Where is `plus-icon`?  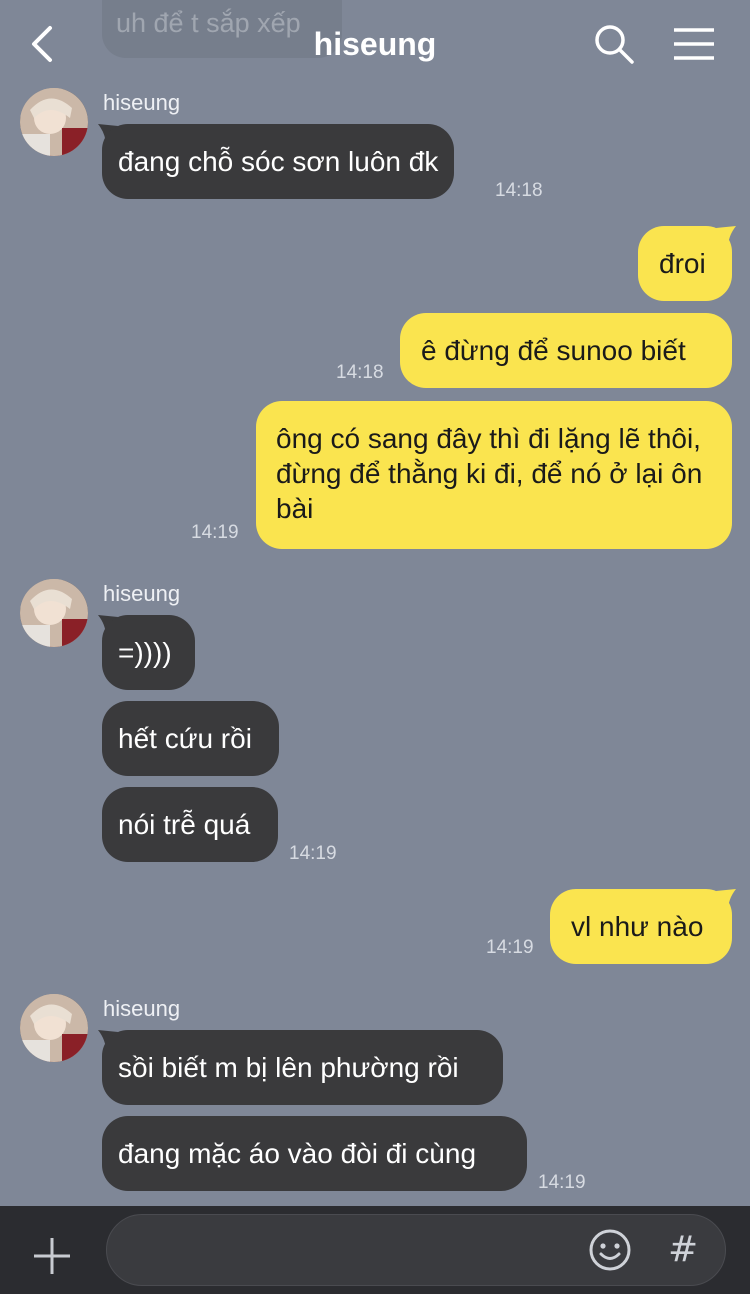
plus-icon is located at coordinates (52, 1256).